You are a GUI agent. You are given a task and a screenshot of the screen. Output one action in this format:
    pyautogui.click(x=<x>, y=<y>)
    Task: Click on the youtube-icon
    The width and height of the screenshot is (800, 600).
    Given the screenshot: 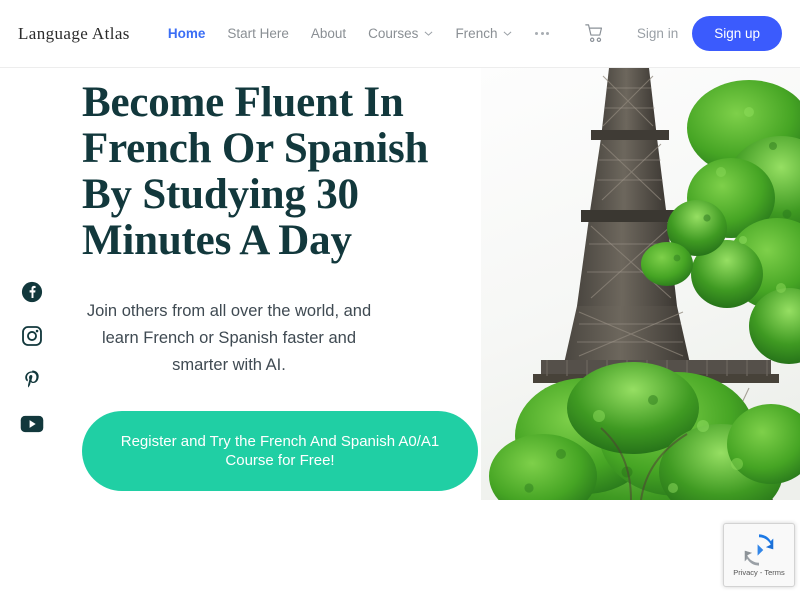 What is the action you would take?
    pyautogui.click(x=32, y=424)
    